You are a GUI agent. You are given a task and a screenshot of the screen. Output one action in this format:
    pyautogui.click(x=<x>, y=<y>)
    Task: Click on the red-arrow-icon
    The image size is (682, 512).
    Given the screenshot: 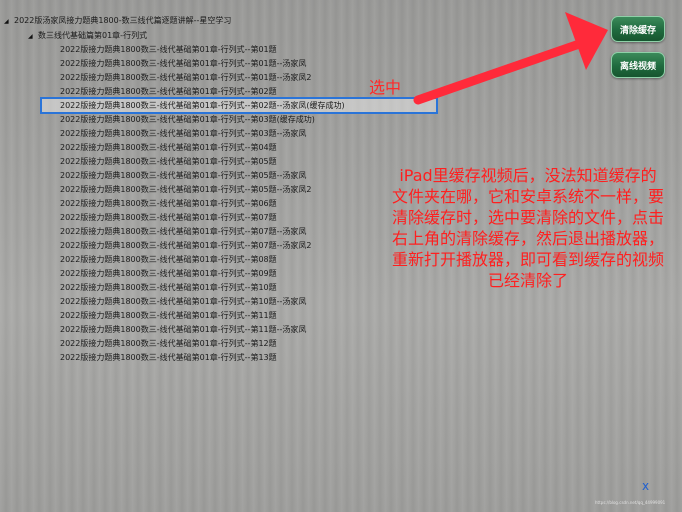 What is the action you would take?
    pyautogui.click(x=510, y=58)
    